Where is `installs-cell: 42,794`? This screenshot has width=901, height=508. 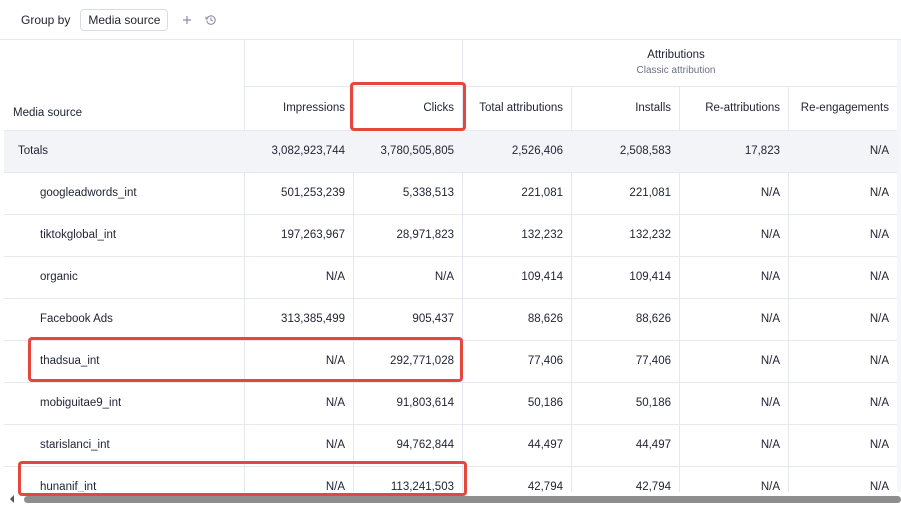 installs-cell: 42,794 is located at coordinates (653, 486).